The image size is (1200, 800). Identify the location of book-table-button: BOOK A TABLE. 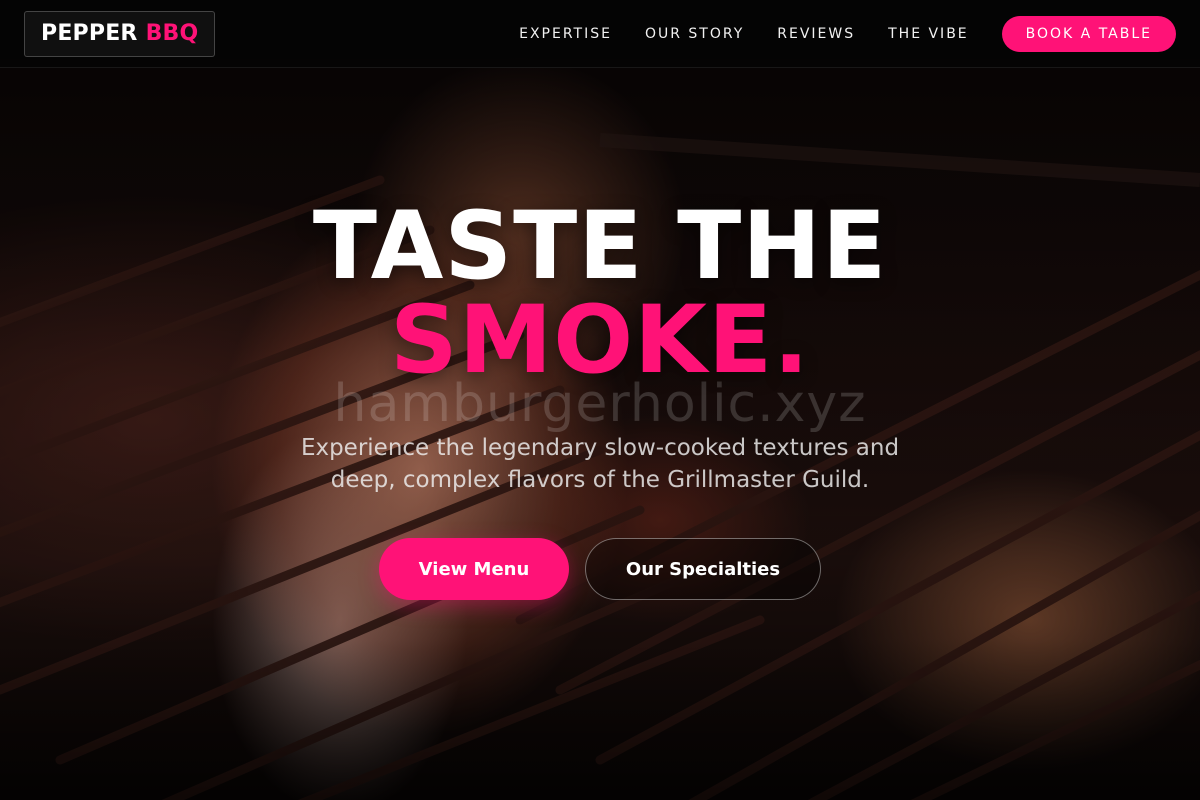
(1088, 33).